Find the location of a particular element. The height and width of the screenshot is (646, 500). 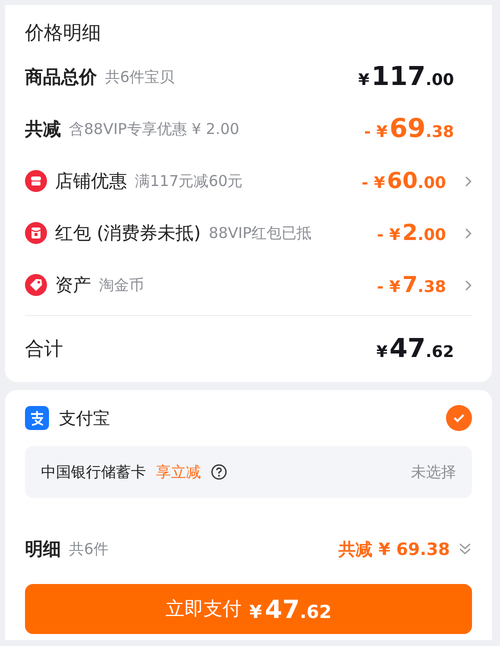

row-note: 满117元减60元 is located at coordinates (189, 181).